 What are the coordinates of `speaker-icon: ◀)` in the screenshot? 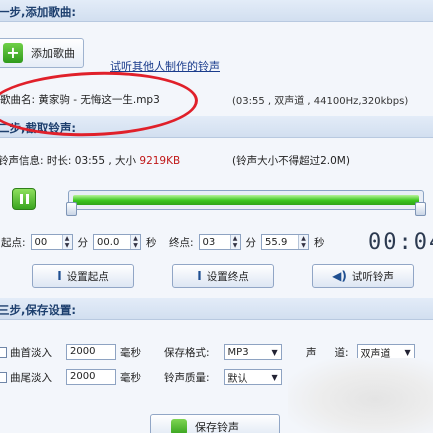 It's located at (339, 276).